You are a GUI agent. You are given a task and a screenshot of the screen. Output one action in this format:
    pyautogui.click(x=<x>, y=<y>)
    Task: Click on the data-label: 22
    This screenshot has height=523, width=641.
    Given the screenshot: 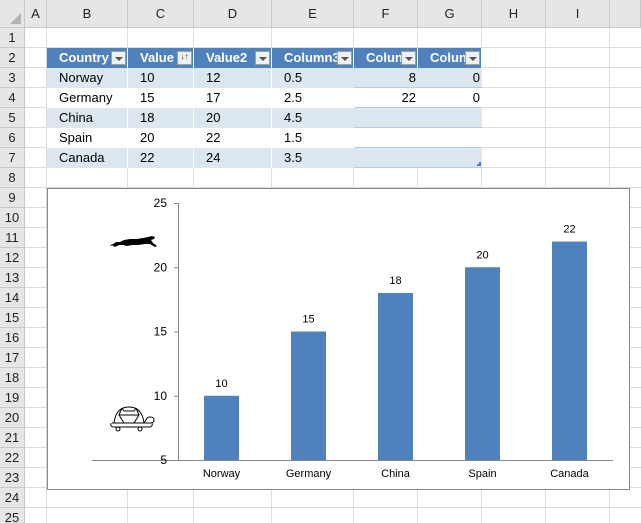 What is the action you would take?
    pyautogui.click(x=569, y=230)
    